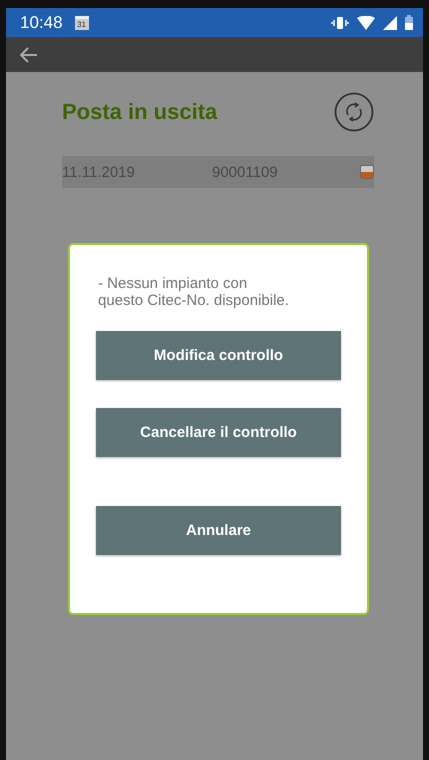 Image resolution: width=429 pixels, height=760 pixels. What do you see at coordinates (29, 54) in the screenshot?
I see `back-arrow-icon` at bounding box center [29, 54].